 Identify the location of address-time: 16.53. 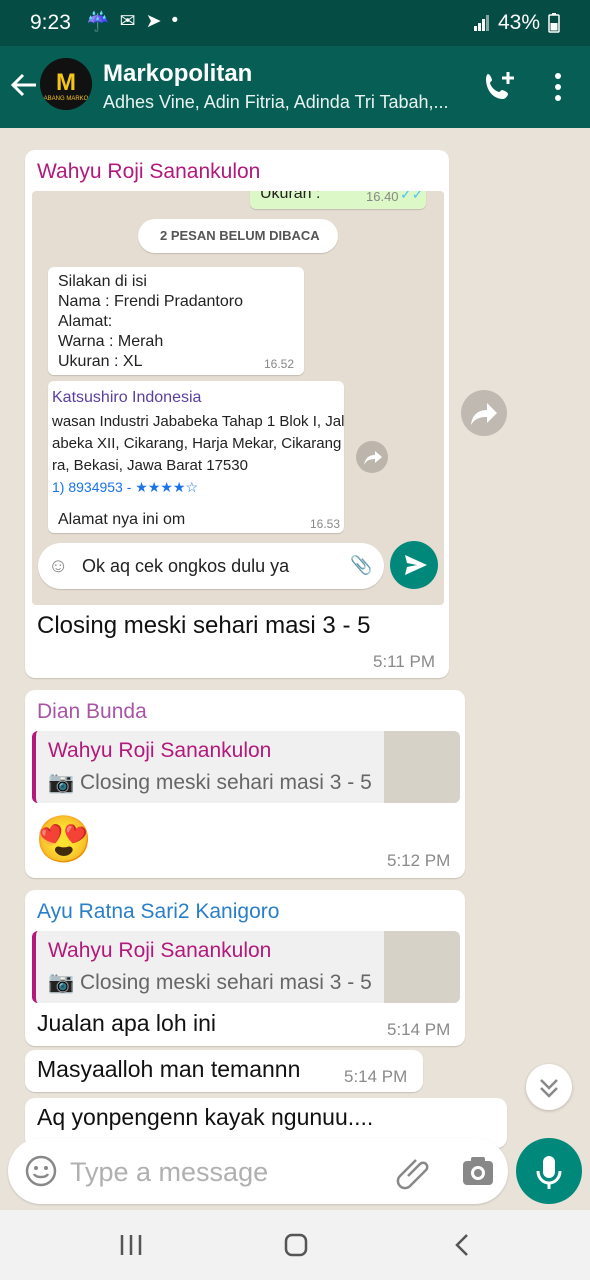
(325, 524).